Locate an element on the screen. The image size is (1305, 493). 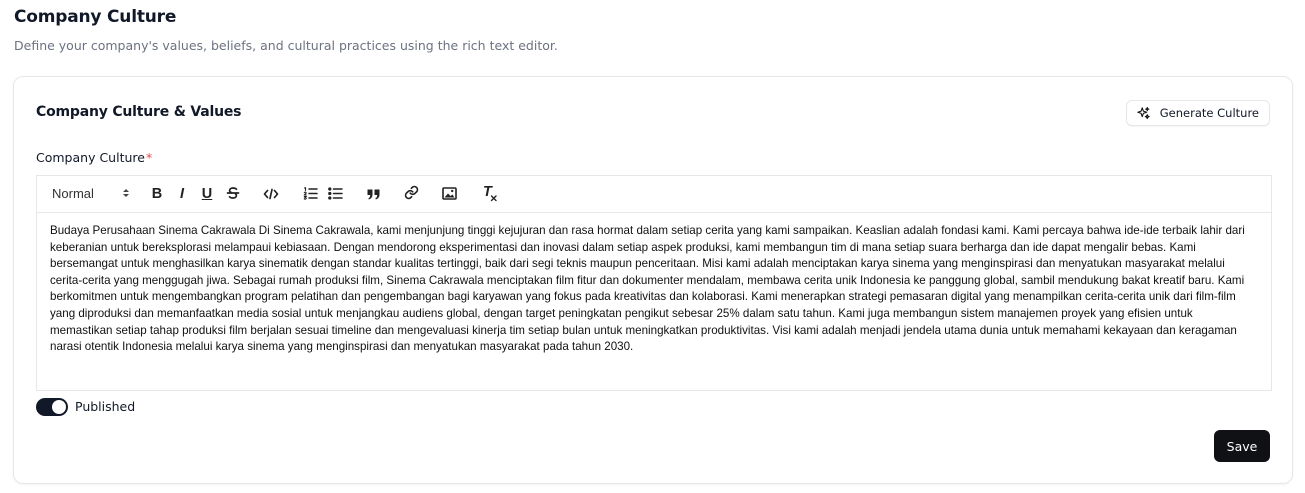
strikethrough-button is located at coordinates (233, 194).